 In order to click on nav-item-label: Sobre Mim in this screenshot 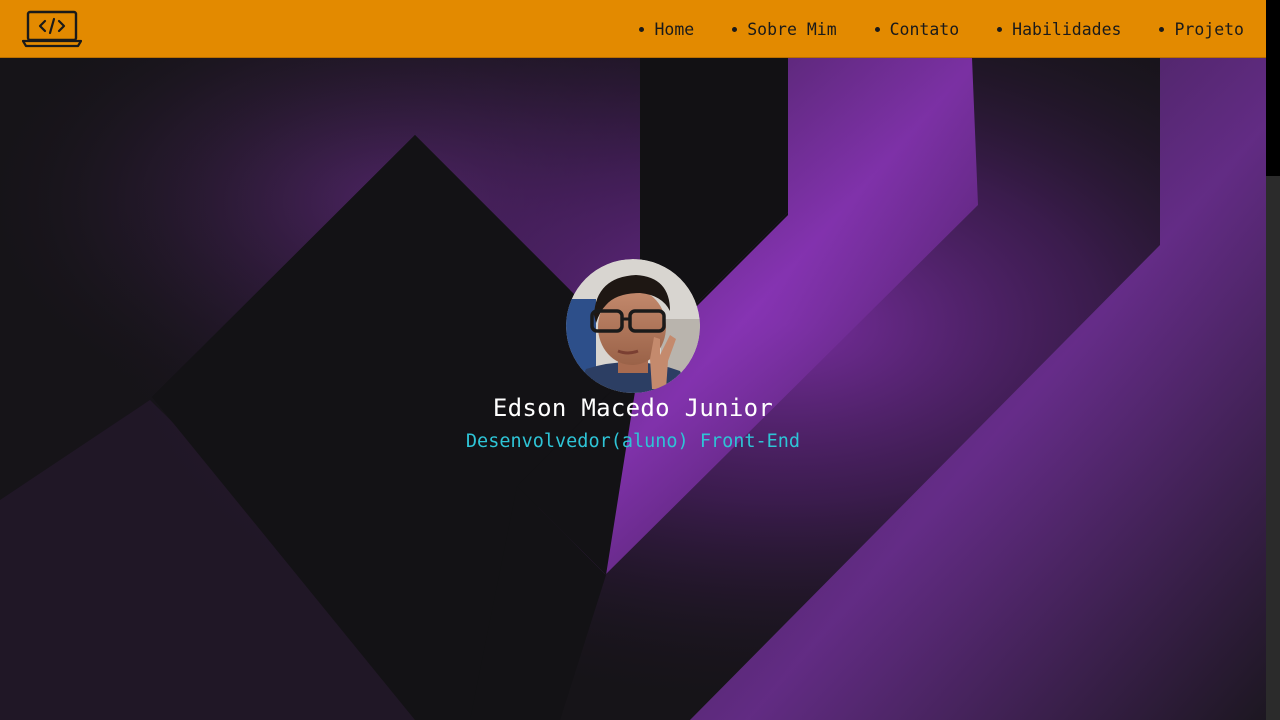, I will do `click(791, 29)`.